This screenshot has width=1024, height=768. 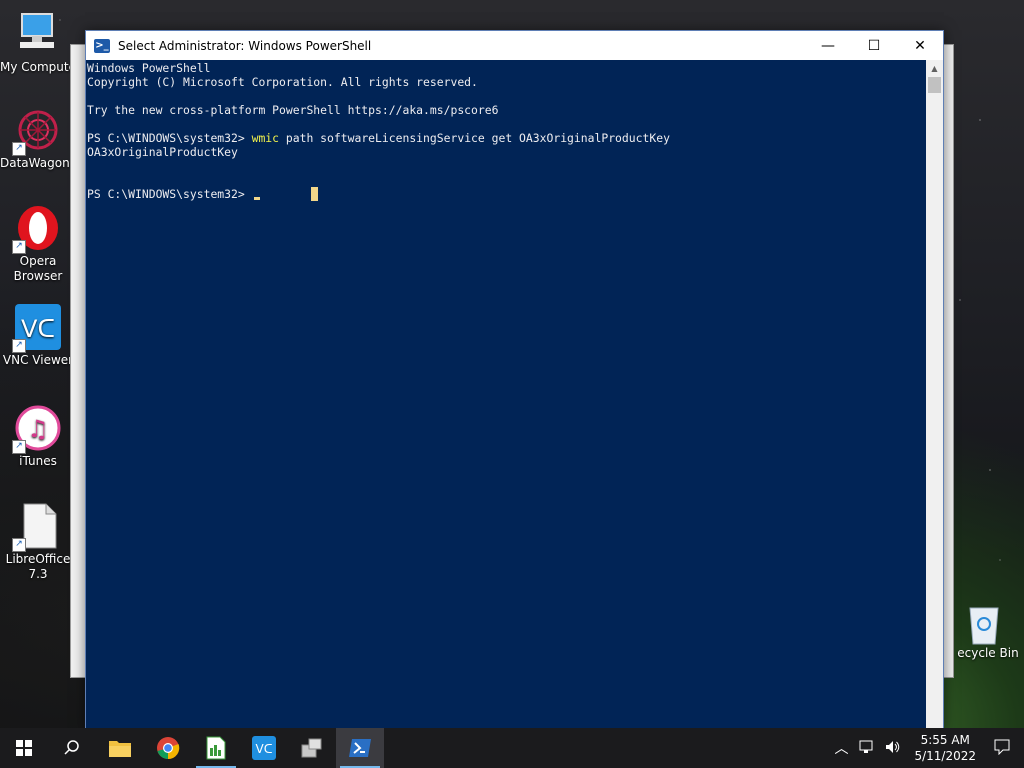 I want to click on minimize-button: —, so click(x=828, y=45).